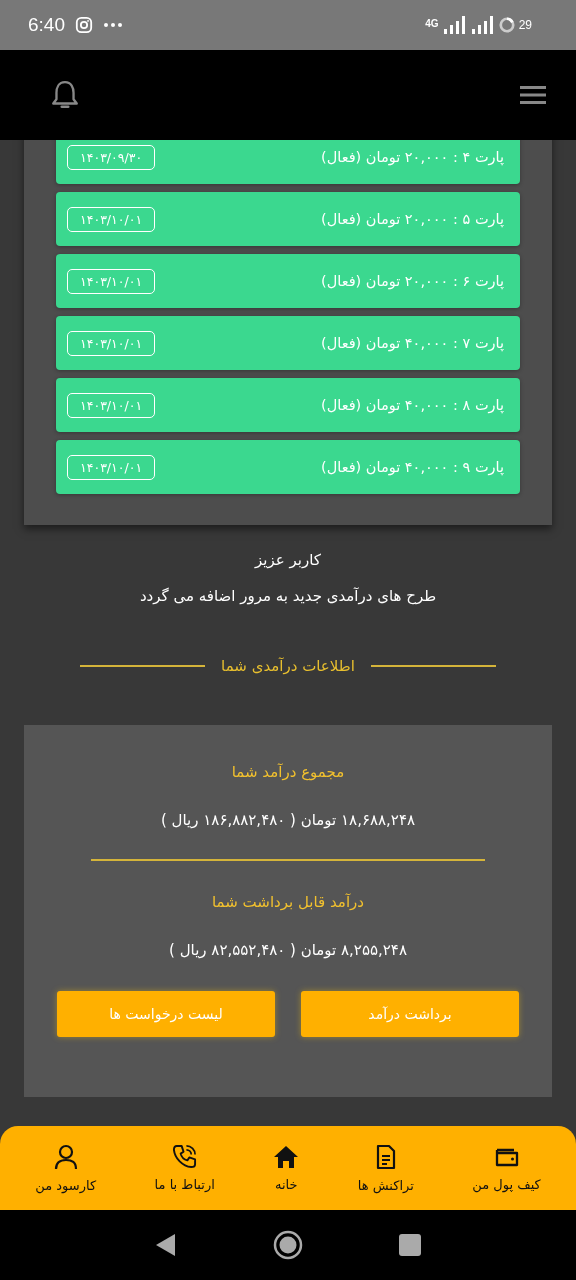 The height and width of the screenshot is (1280, 576). I want to click on income-title: درآمد قابل برداشت شما, so click(288, 901).